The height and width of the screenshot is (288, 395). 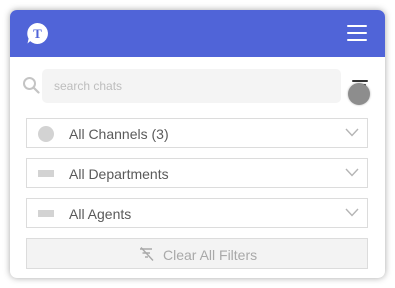 What do you see at coordinates (197, 173) in the screenshot?
I see `departments-select: All Departments` at bounding box center [197, 173].